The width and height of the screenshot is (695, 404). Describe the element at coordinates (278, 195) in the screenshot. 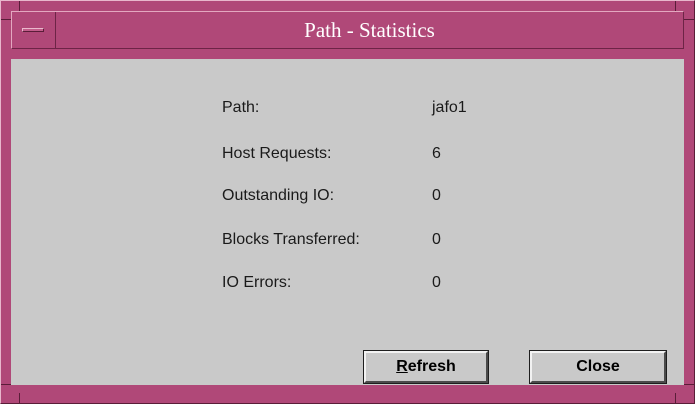

I see `stat-label: Outstanding IO:` at that location.